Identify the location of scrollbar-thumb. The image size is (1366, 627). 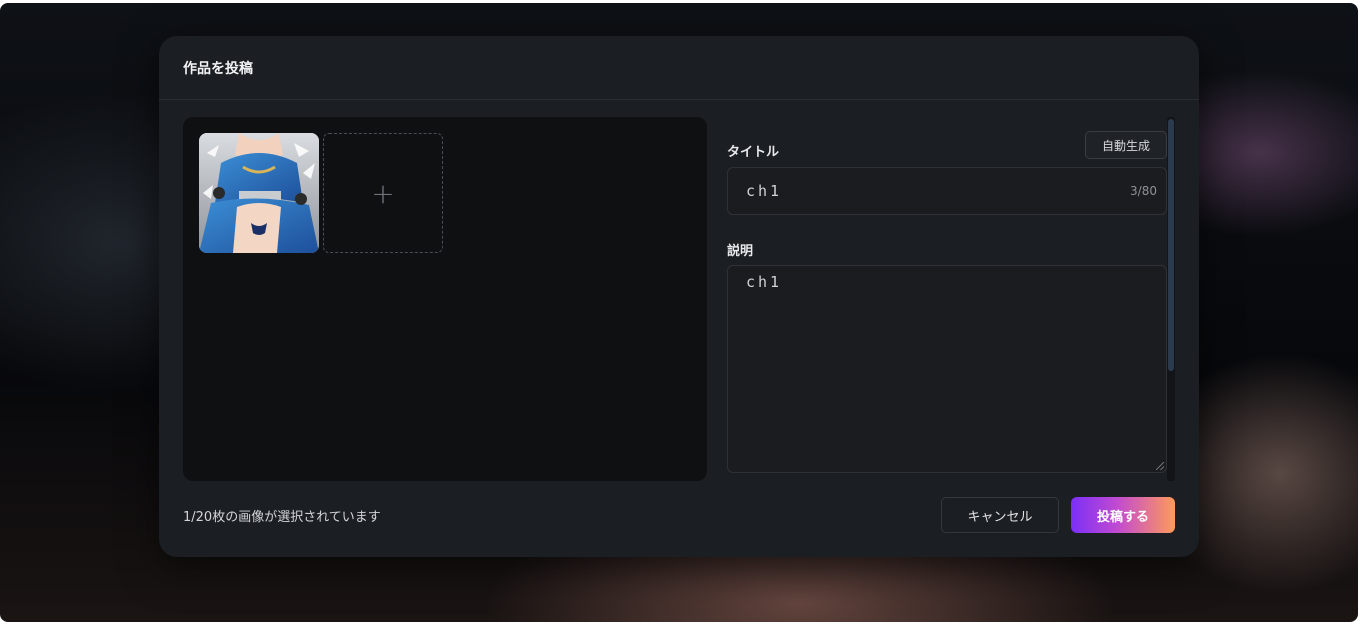
(1171, 245).